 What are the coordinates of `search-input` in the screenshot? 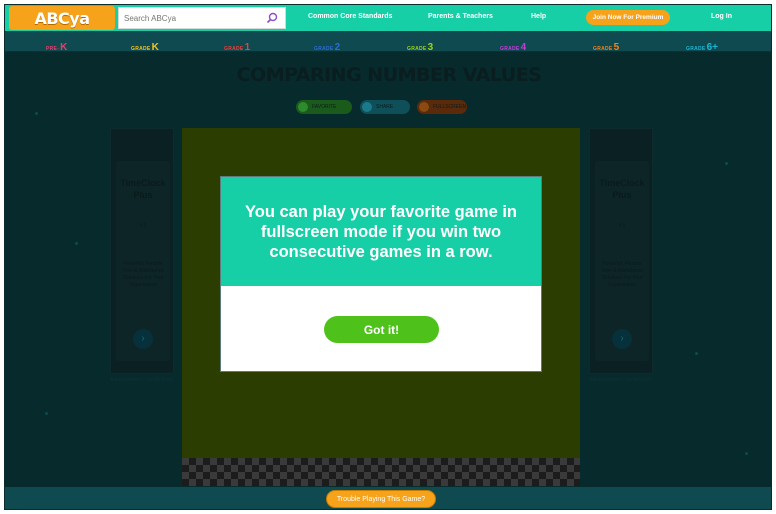 It's located at (189, 18).